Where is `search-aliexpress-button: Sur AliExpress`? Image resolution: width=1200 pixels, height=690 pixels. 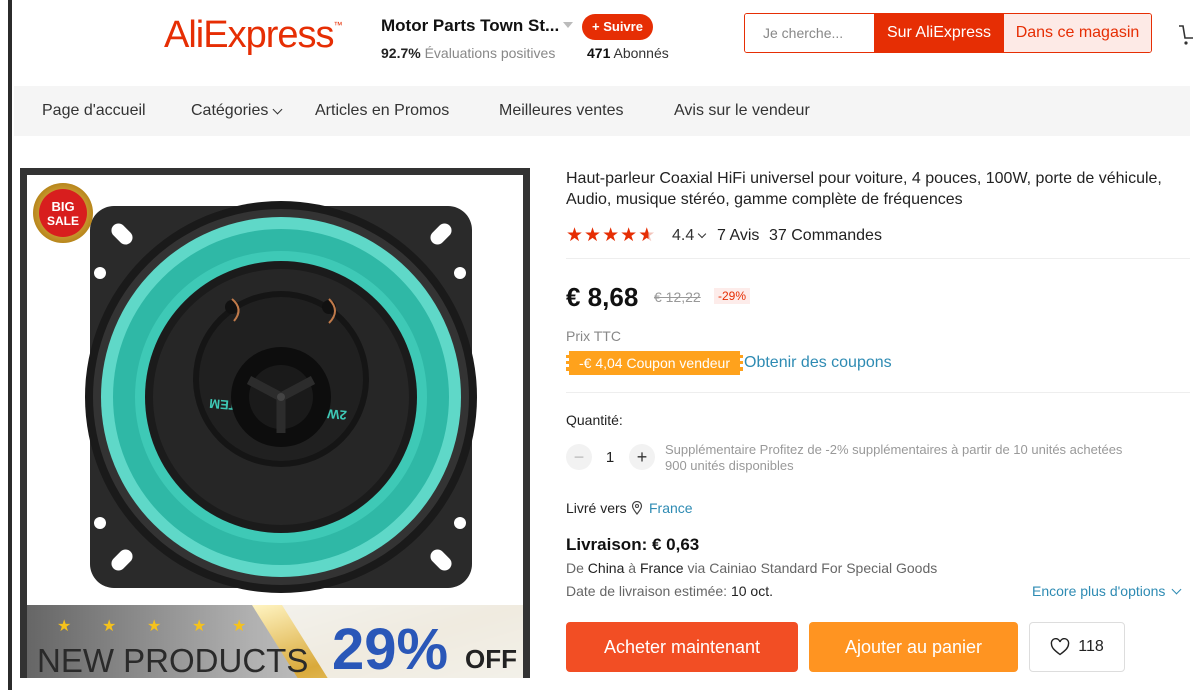 search-aliexpress-button: Sur AliExpress is located at coordinates (939, 33).